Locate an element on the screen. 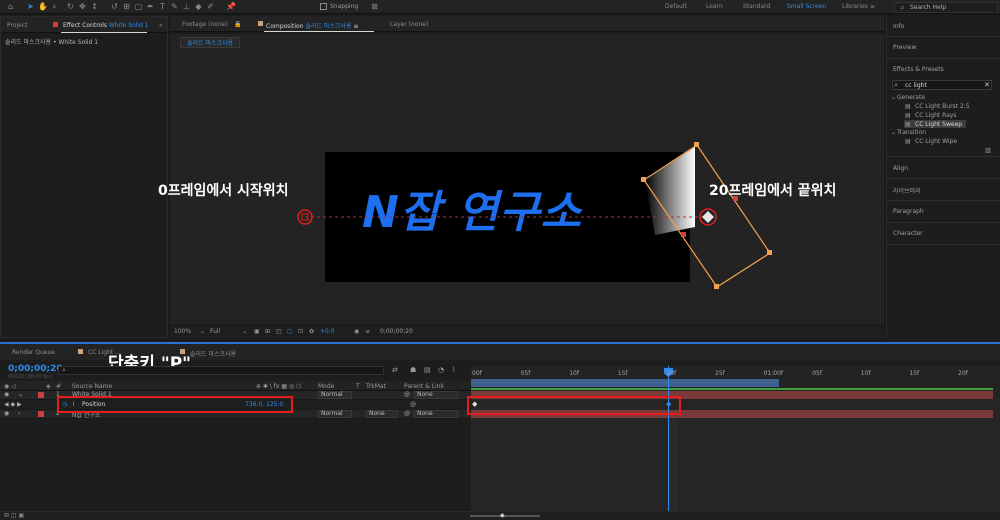  layer-search-input is located at coordinates (221, 370).